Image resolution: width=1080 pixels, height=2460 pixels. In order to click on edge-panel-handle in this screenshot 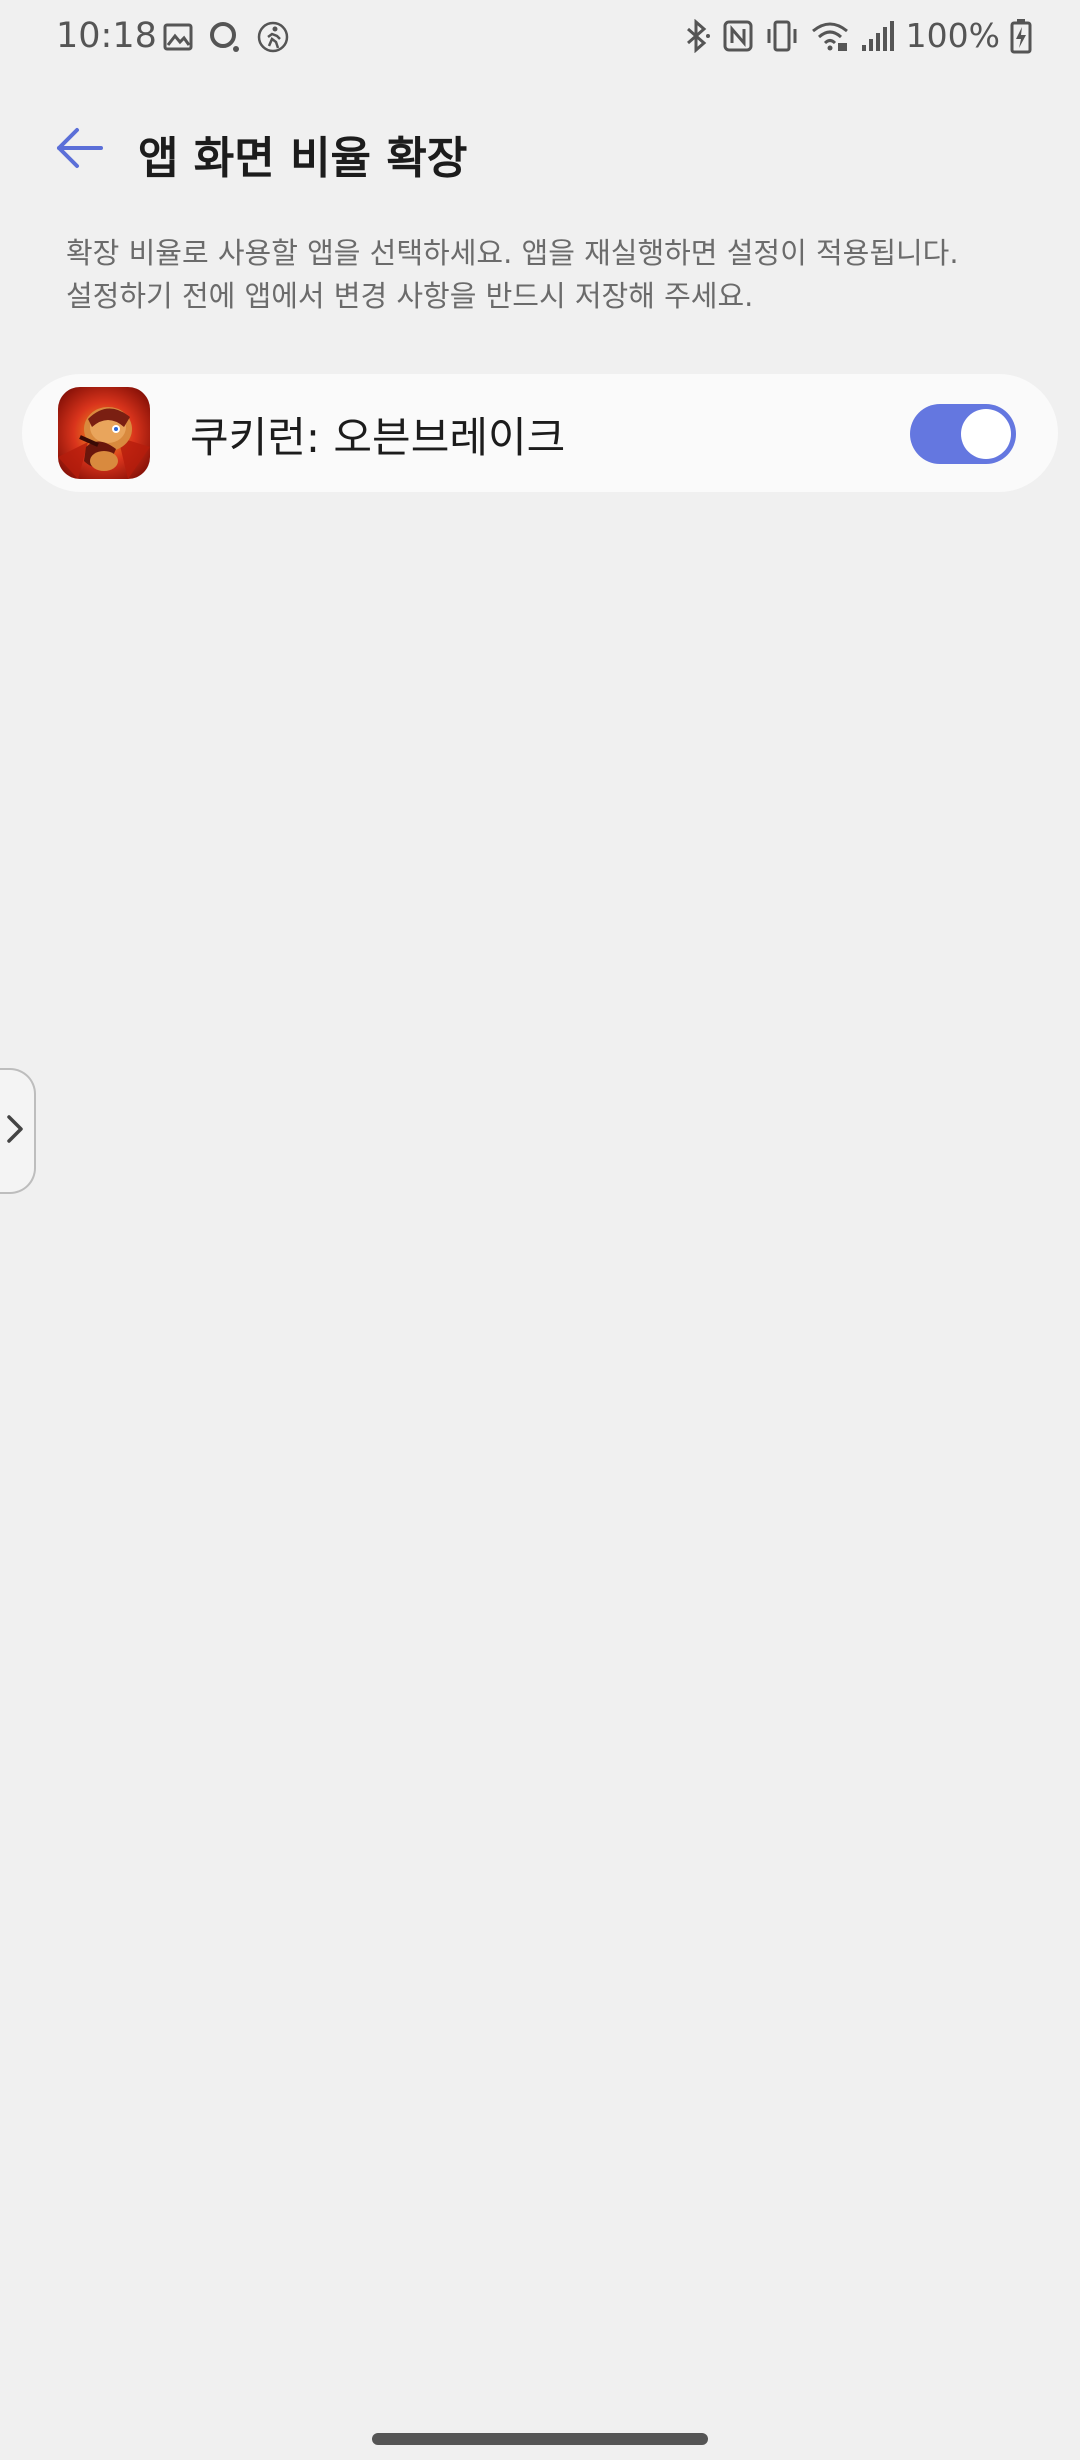, I will do `click(18, 1131)`.